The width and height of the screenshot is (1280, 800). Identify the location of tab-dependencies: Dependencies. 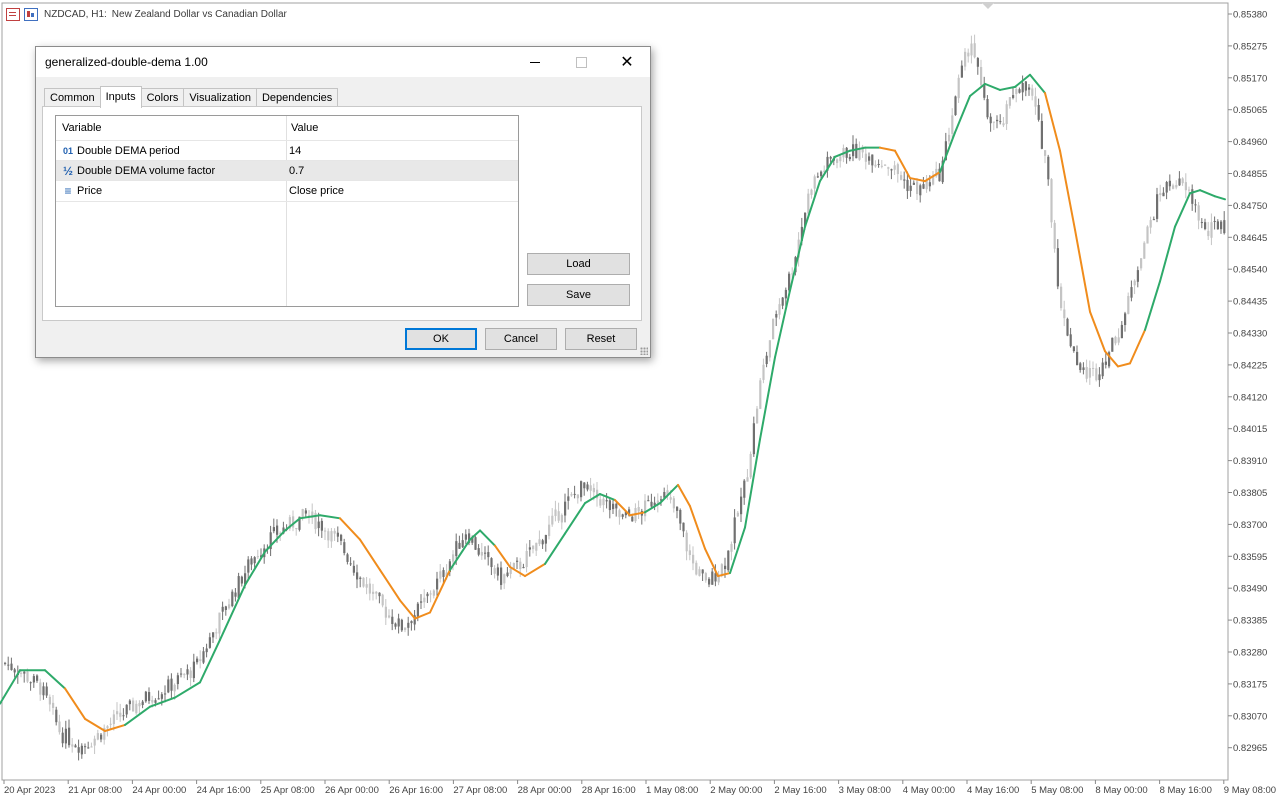
(297, 97).